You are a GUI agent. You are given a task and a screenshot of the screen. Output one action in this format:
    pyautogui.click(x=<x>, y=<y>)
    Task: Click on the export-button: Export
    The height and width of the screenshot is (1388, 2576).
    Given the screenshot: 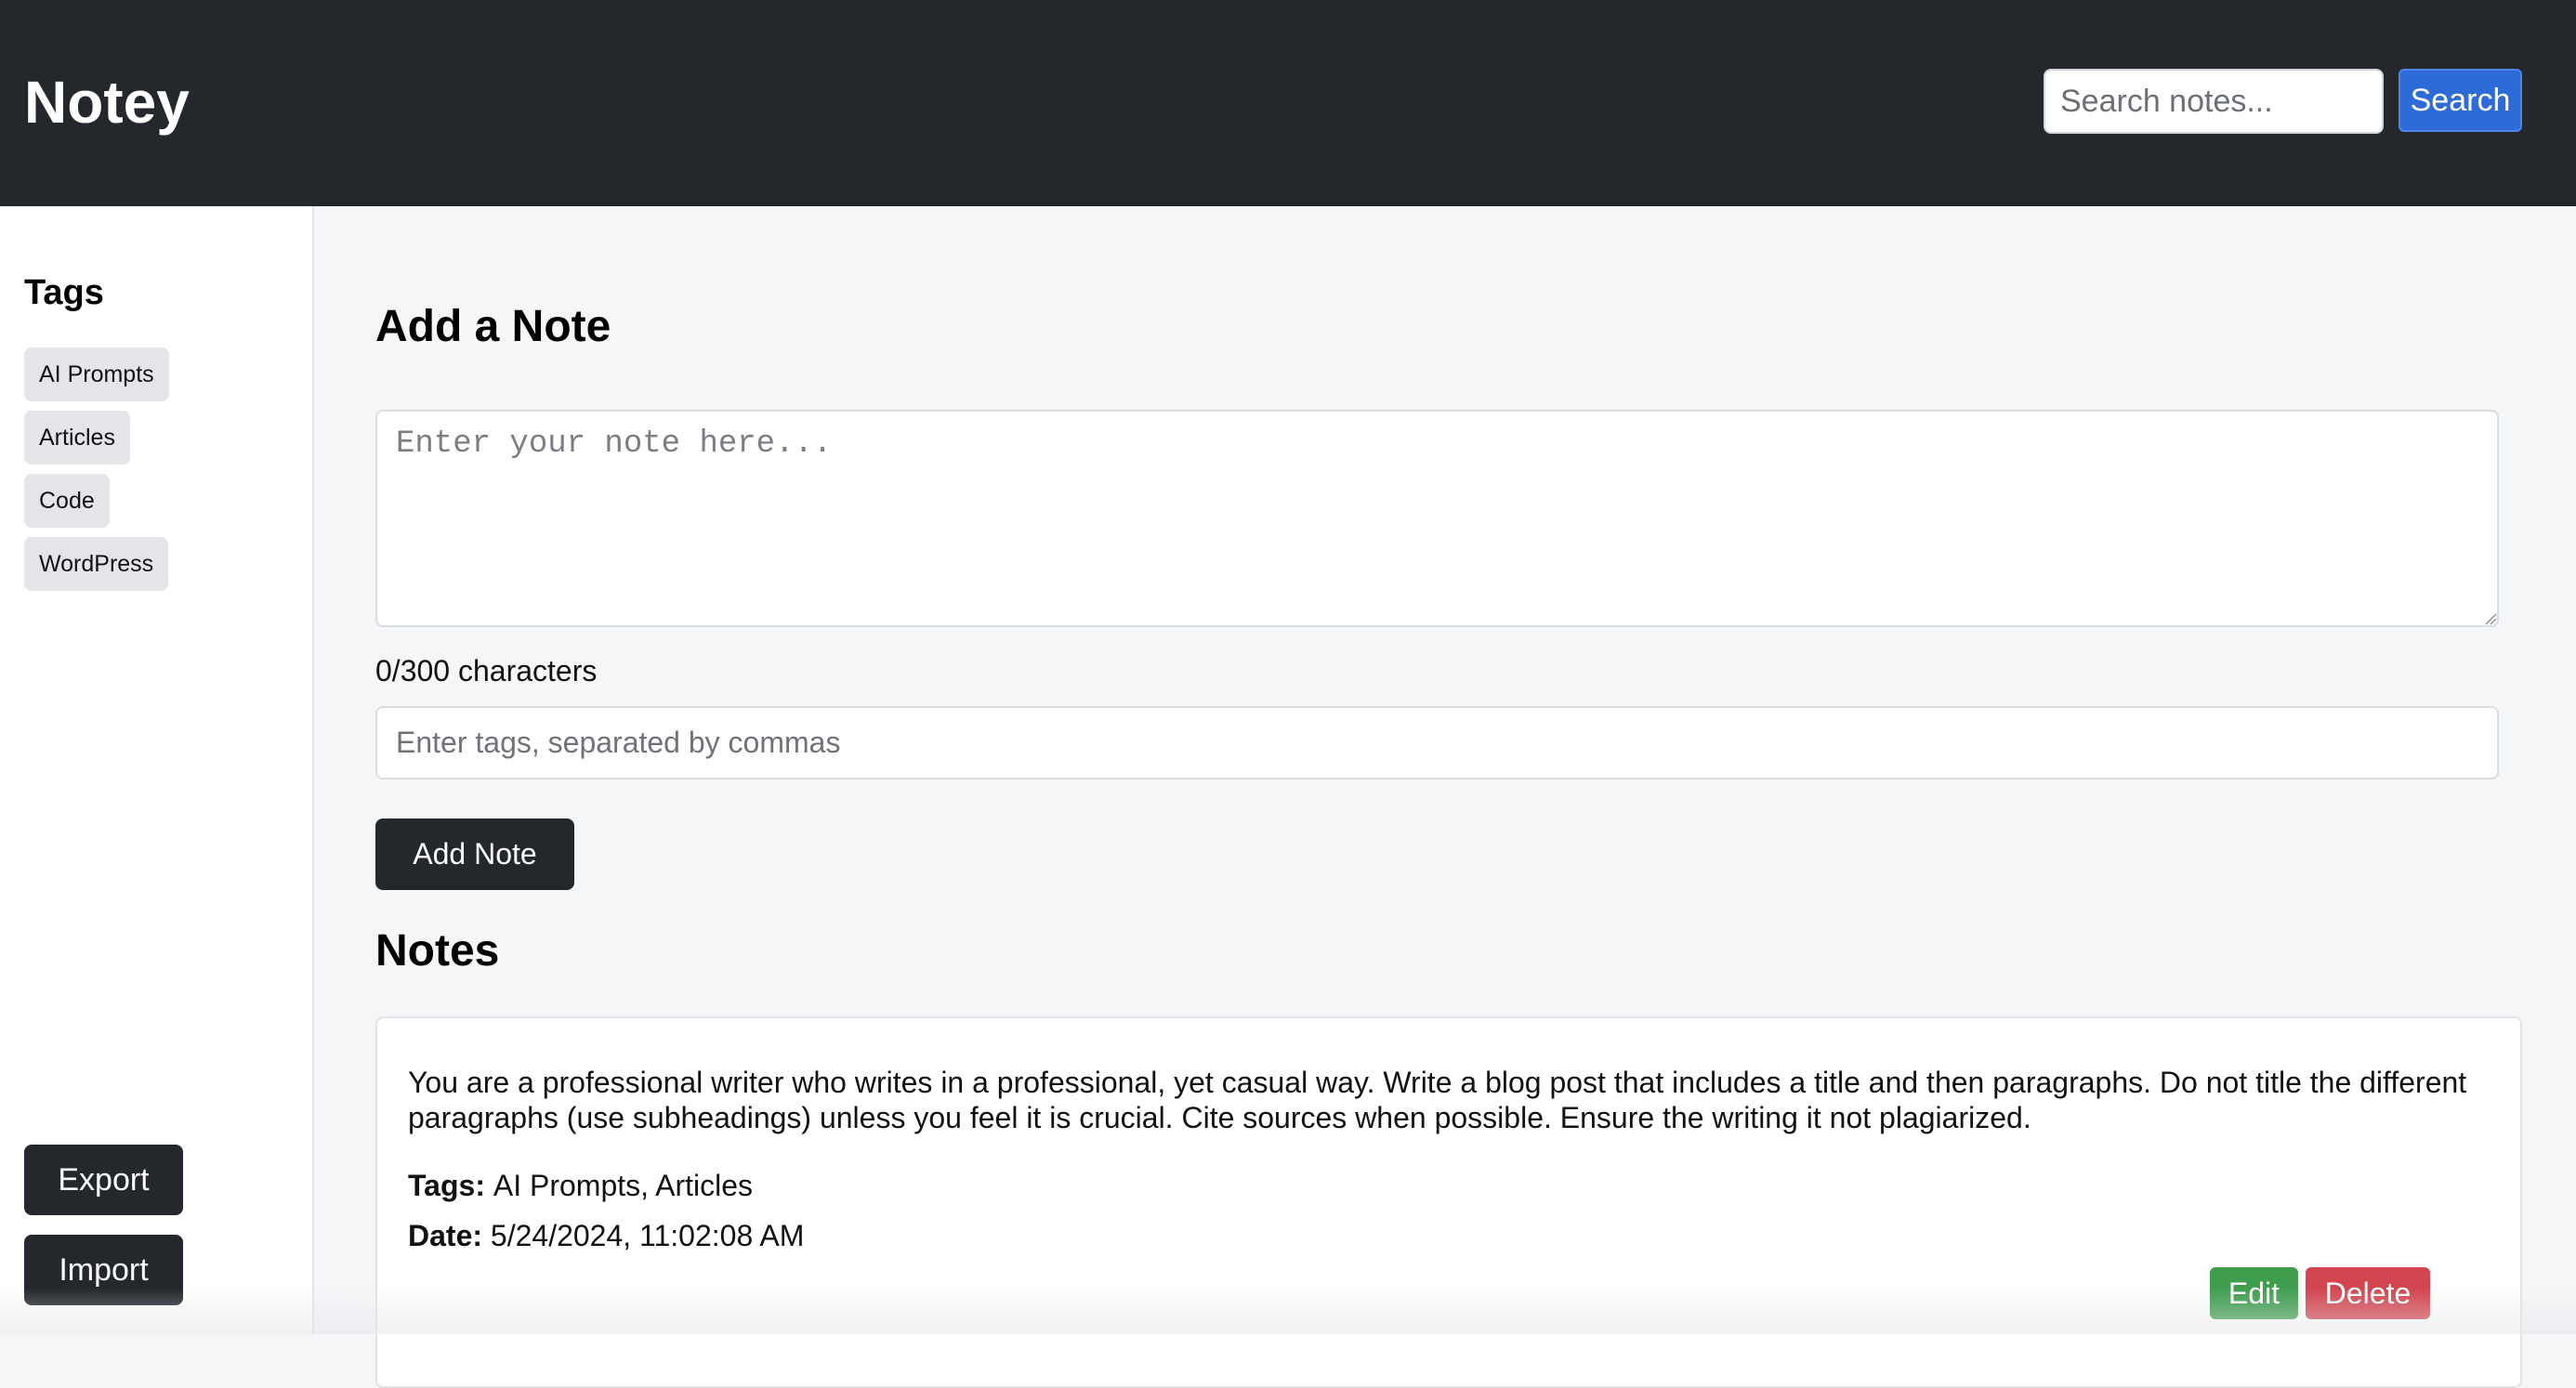 What is the action you would take?
    pyautogui.click(x=103, y=1180)
    